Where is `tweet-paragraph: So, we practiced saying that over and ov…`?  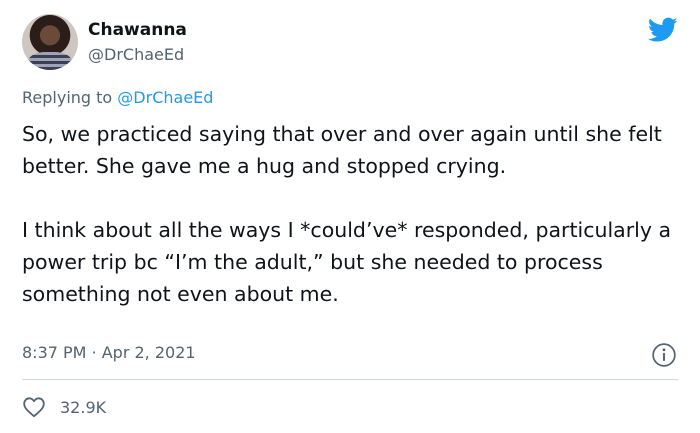
tweet-paragraph: So, we practiced saying that over and ov… is located at coordinates (342, 150).